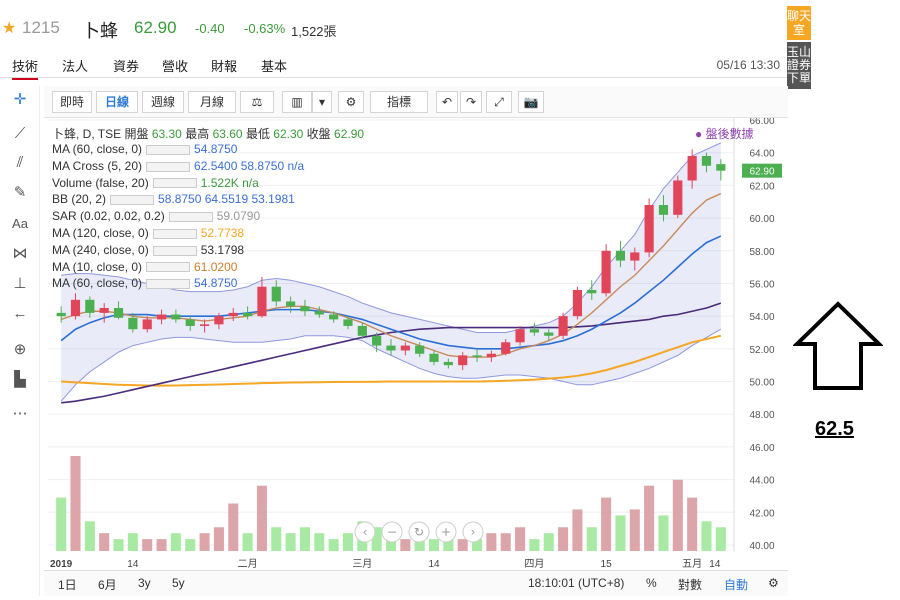 Image resolution: width=900 pixels, height=600 pixels. I want to click on range-6m: 6月, so click(107, 584).